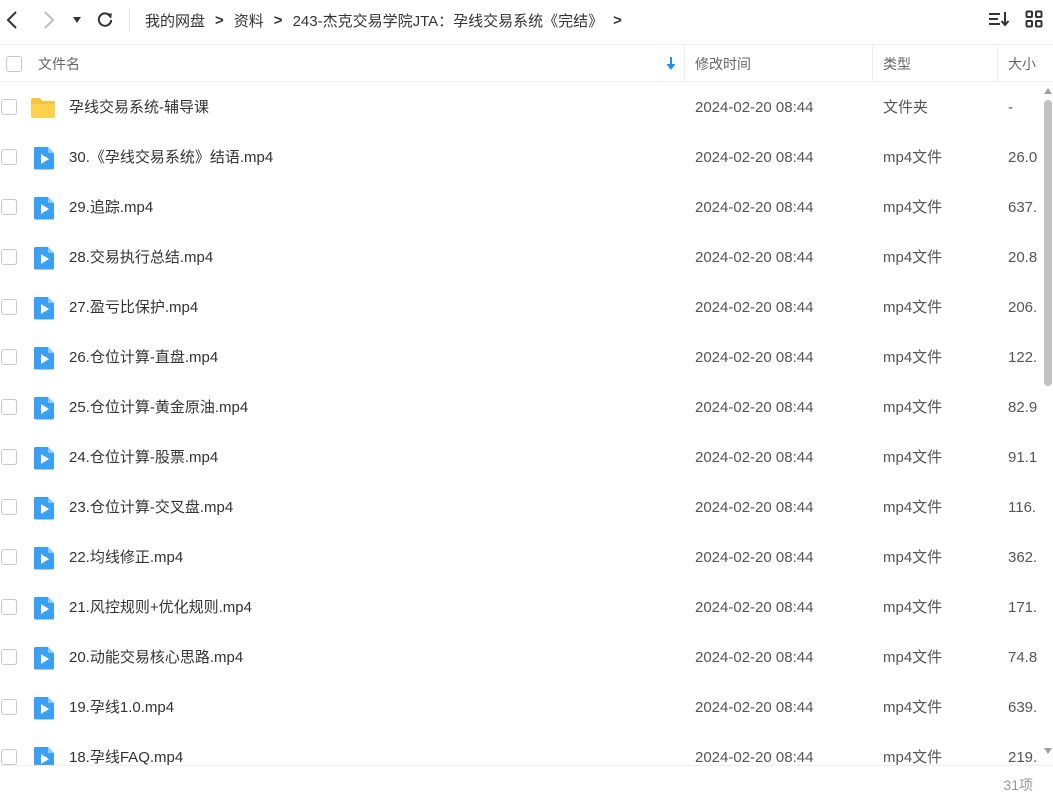 This screenshot has width=1053, height=804. What do you see at coordinates (671, 66) in the screenshot?
I see `sort-descending-icon` at bounding box center [671, 66].